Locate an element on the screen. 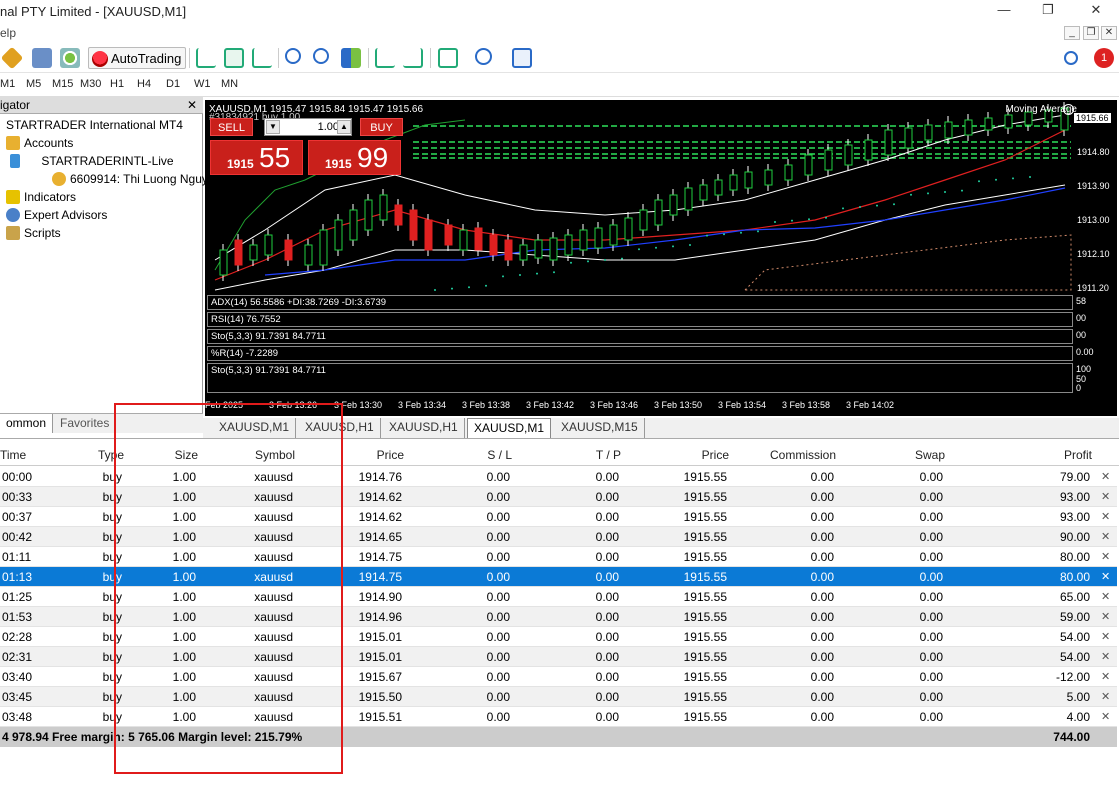 The height and width of the screenshot is (812, 1119). timeframe-mn: MN is located at coordinates (229, 84).